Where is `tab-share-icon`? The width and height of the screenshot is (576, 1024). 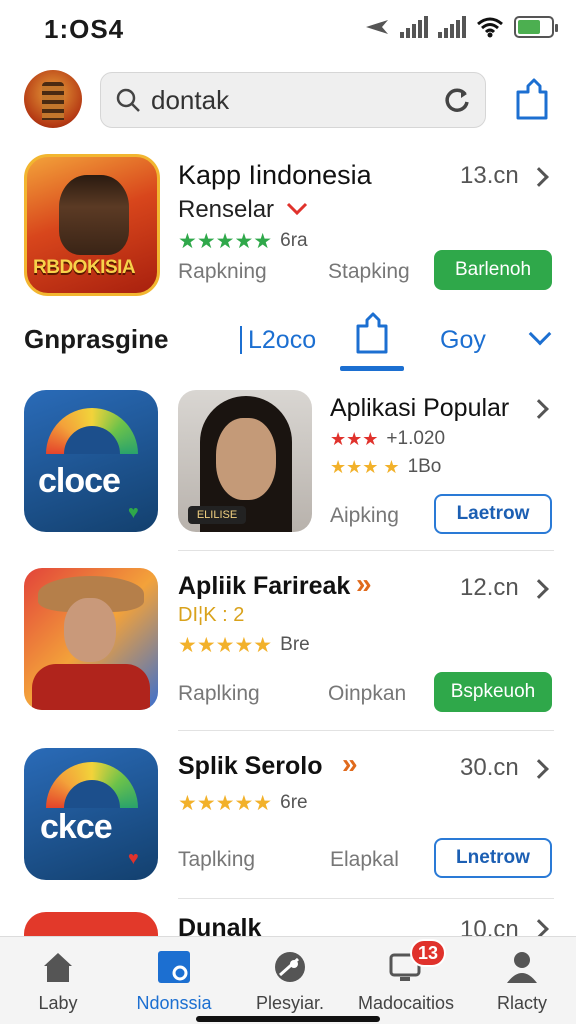 tab-share-icon is located at coordinates (372, 334).